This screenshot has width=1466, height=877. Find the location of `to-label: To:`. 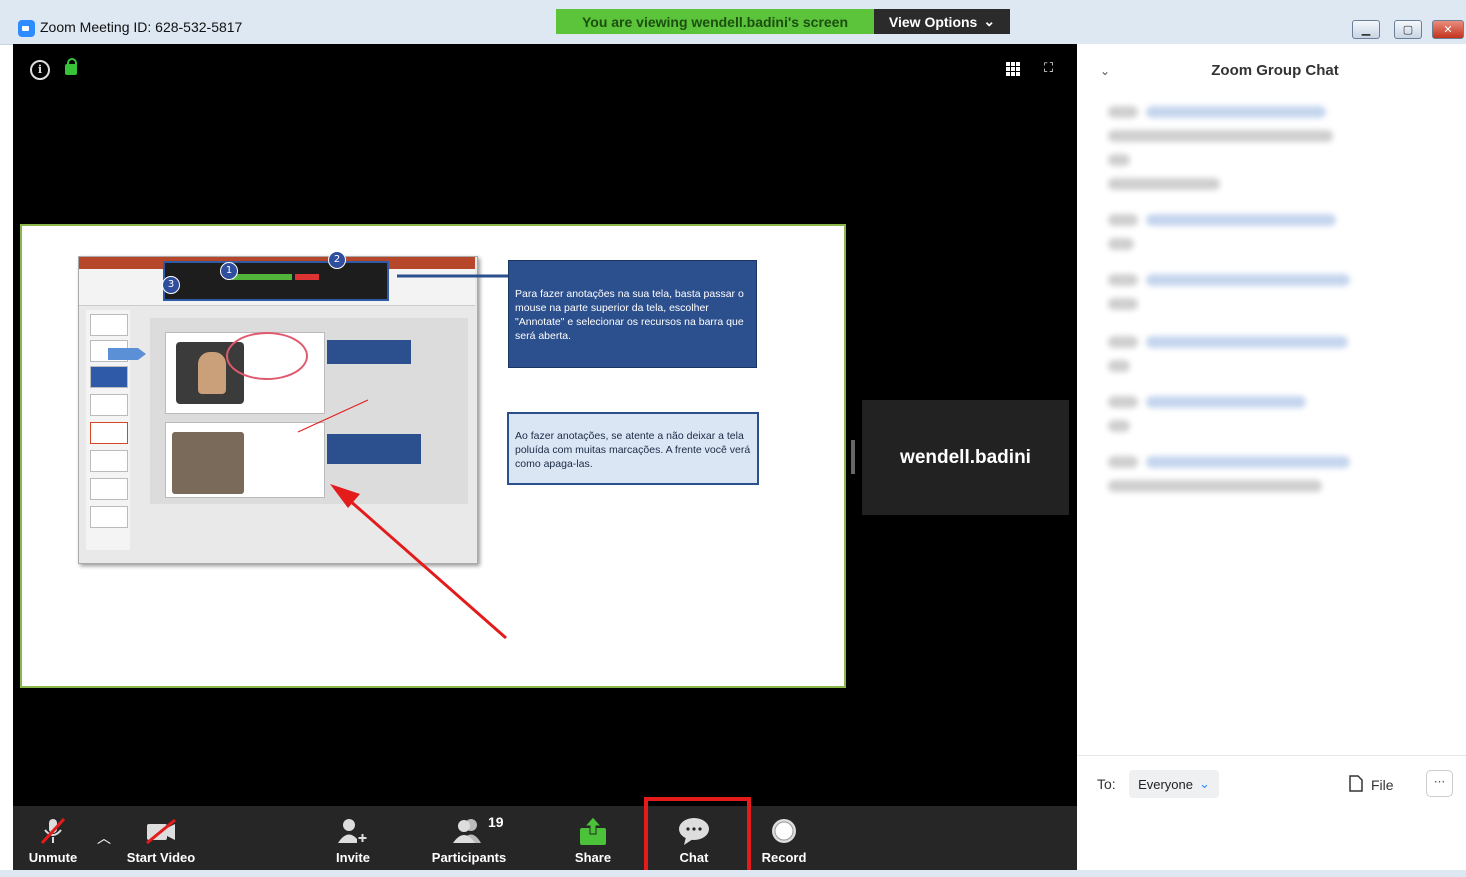

to-label: To: is located at coordinates (1106, 784).